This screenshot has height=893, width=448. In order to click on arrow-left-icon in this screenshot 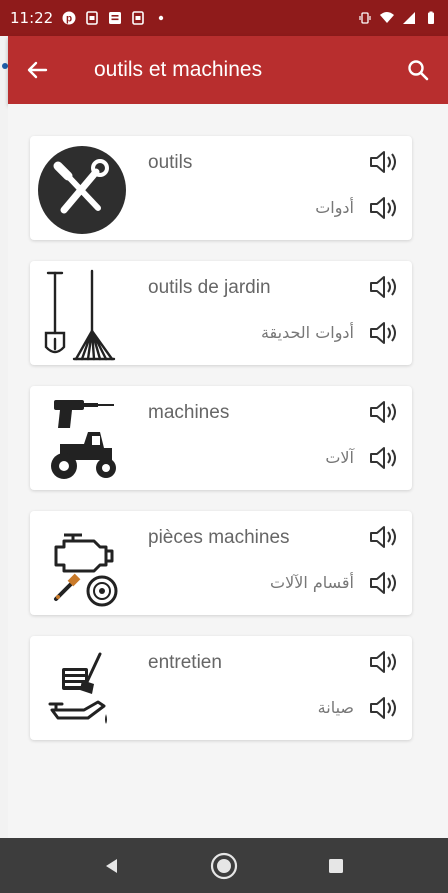, I will do `click(37, 70)`.